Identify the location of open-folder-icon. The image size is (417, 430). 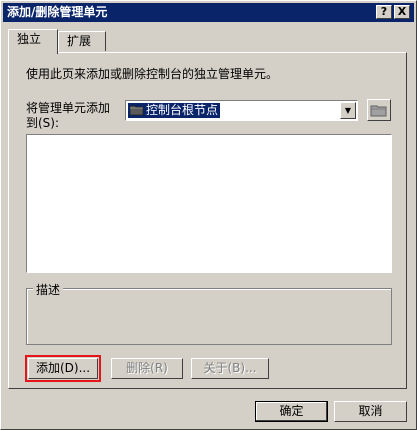
(378, 111).